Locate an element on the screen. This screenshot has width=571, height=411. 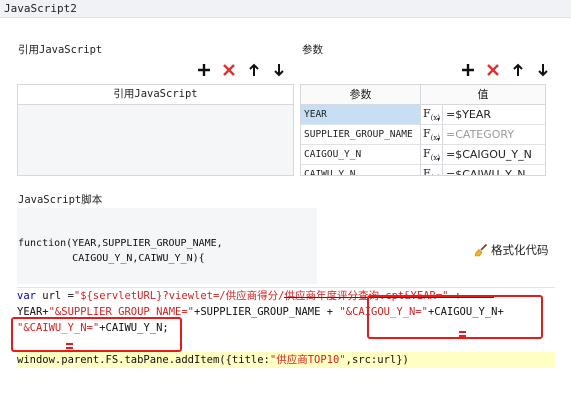
format-code-label: 格式化代码 is located at coordinates (520, 250).